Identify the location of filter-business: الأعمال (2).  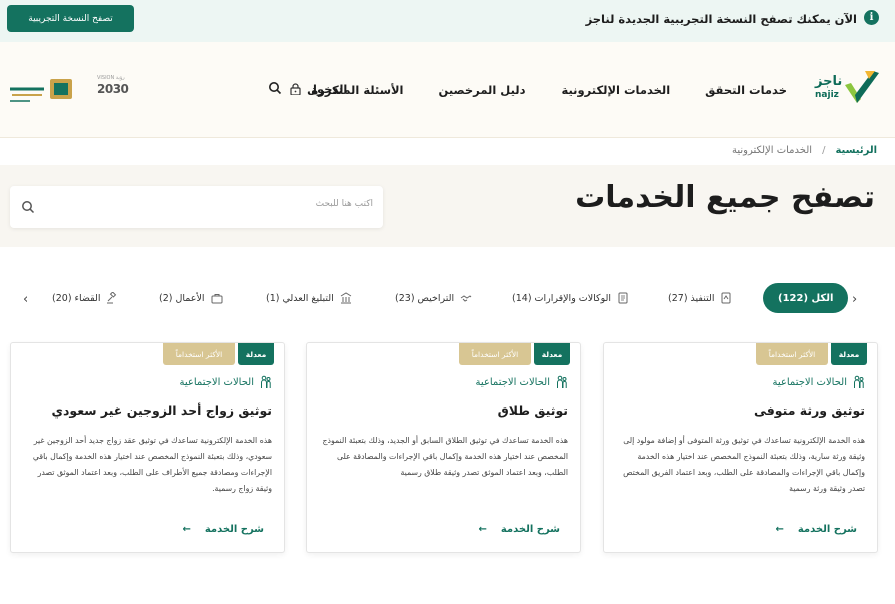
(191, 298).